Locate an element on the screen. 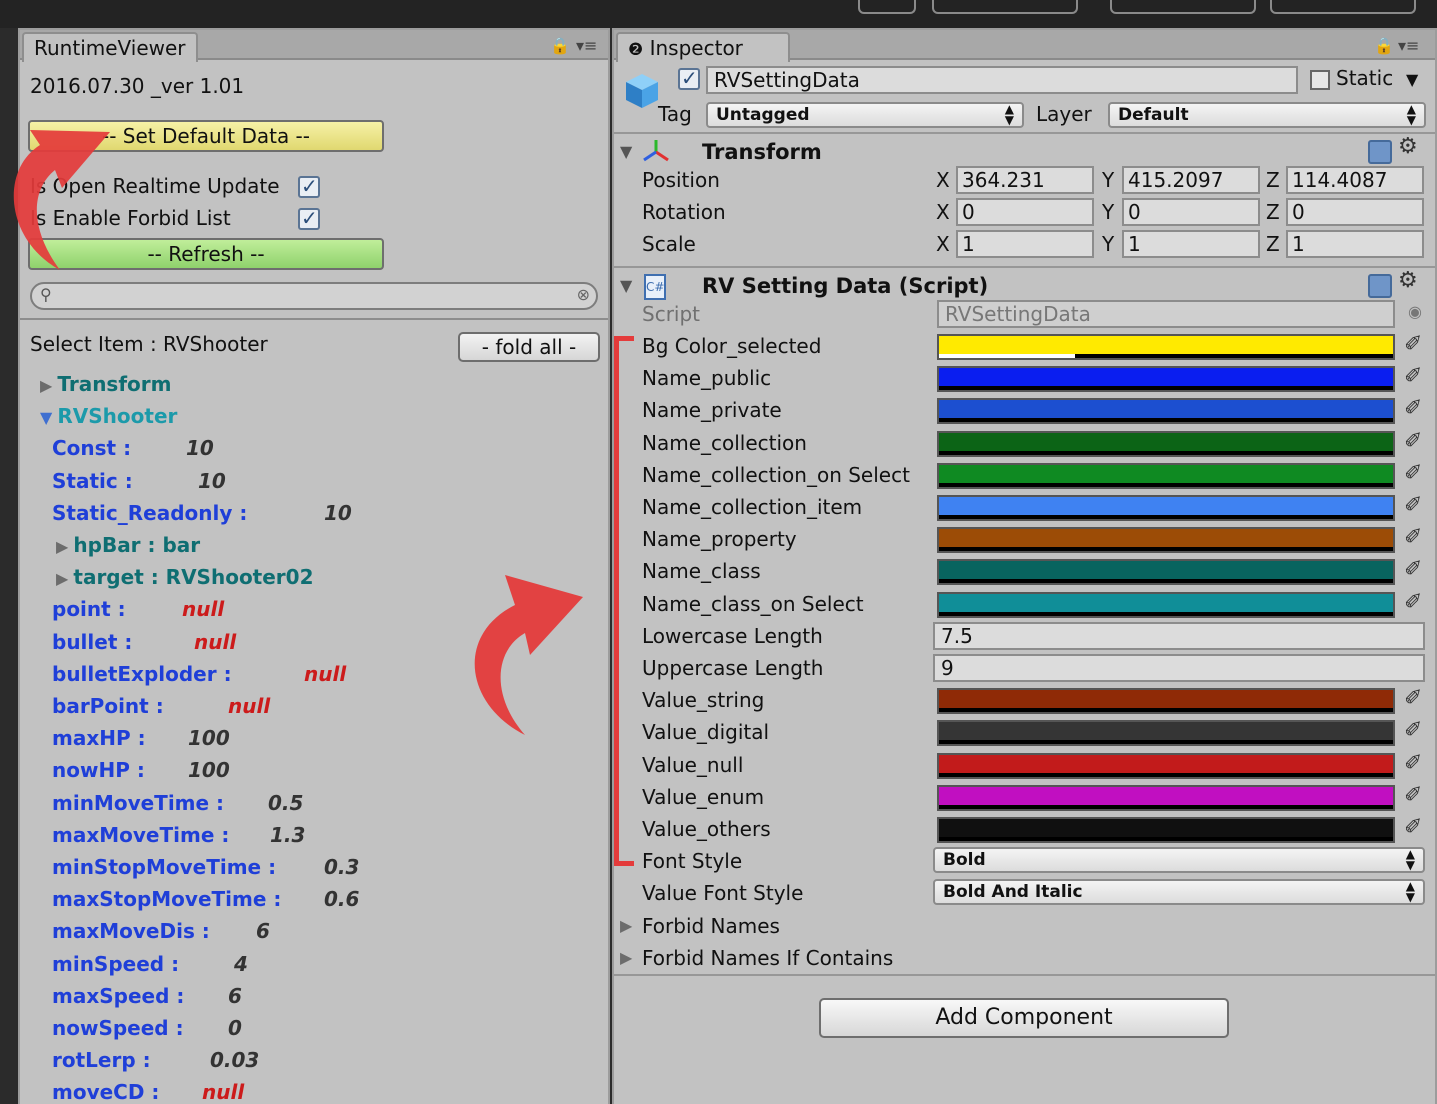 The height and width of the screenshot is (1104, 1437). tree-label: hpBar : bar is located at coordinates (137, 545).